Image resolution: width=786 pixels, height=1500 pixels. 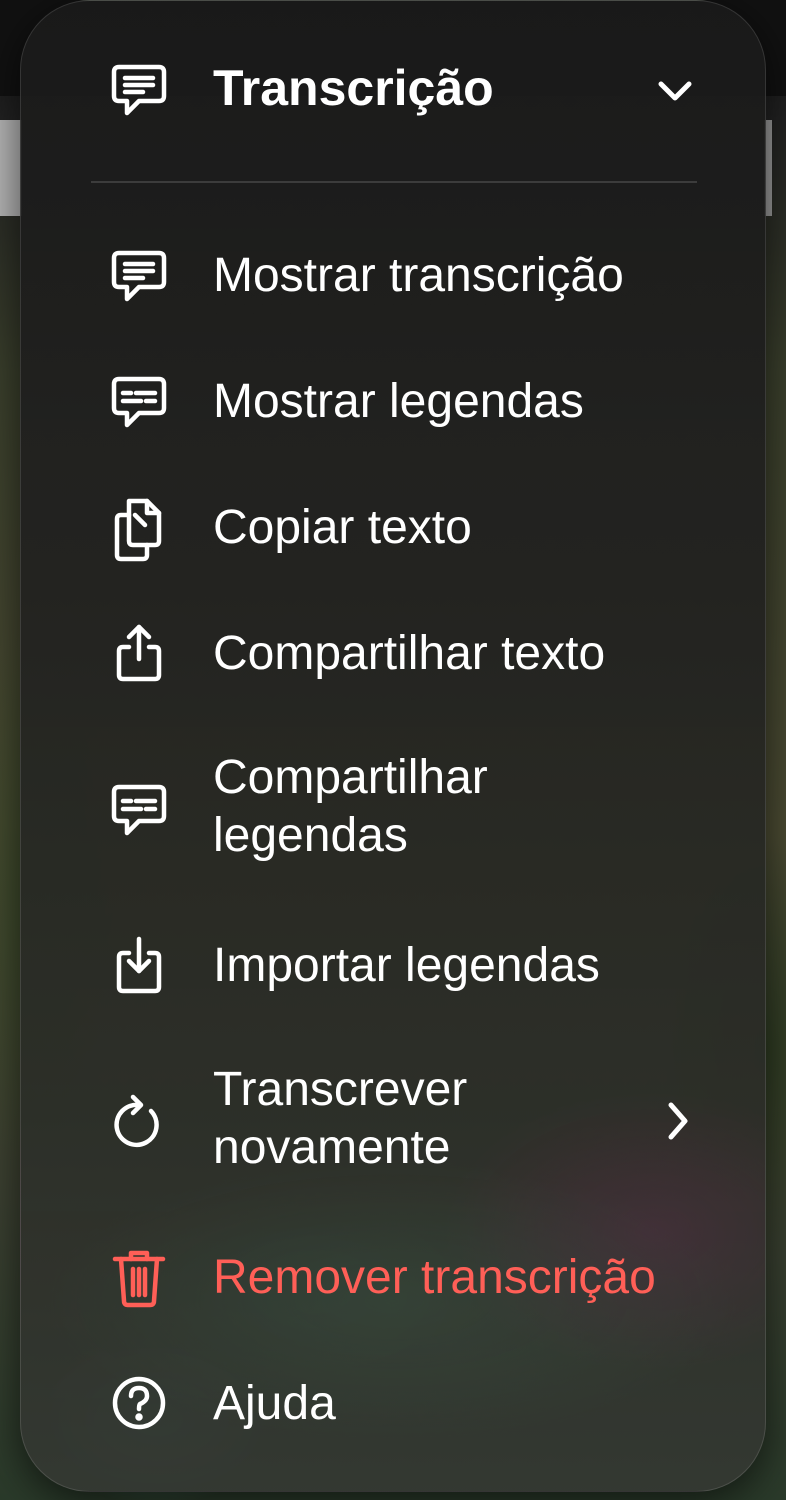 What do you see at coordinates (139, 965) in the screenshot?
I see `import-tray-icon` at bounding box center [139, 965].